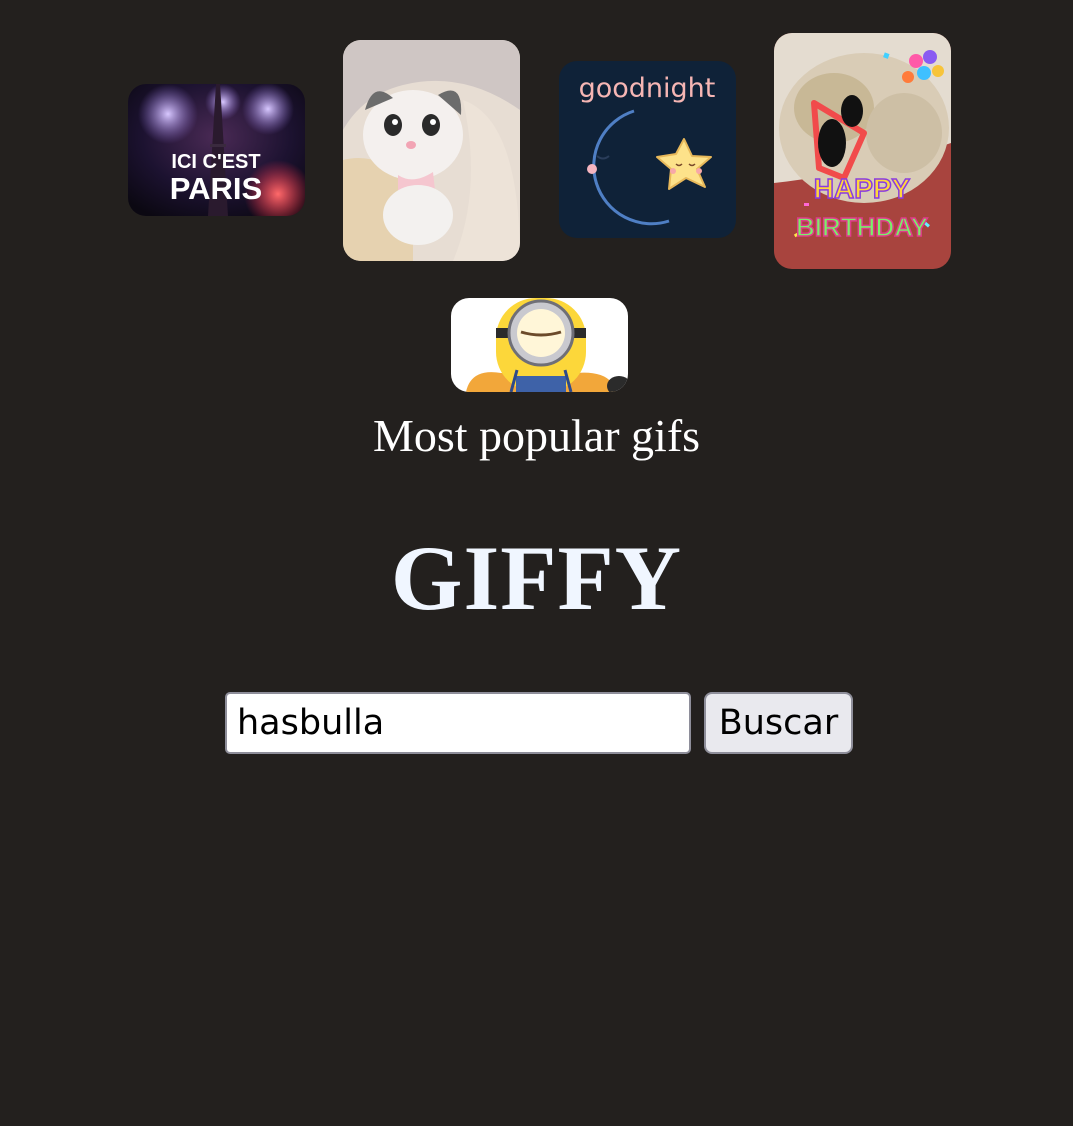 The image size is (1073, 1126). I want to click on gif-goodnight: goodnight, so click(647, 149).